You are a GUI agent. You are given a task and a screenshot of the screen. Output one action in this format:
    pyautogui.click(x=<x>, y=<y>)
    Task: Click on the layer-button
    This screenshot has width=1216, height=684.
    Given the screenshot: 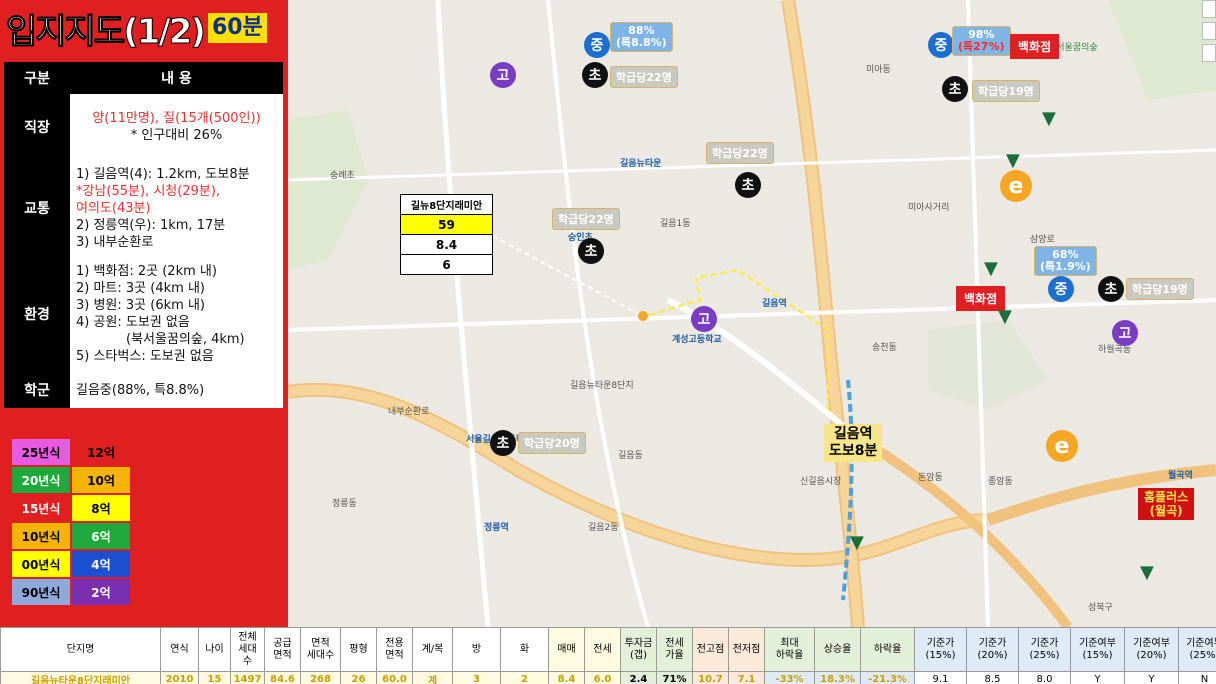 What is the action you would take?
    pyautogui.click(x=1209, y=53)
    